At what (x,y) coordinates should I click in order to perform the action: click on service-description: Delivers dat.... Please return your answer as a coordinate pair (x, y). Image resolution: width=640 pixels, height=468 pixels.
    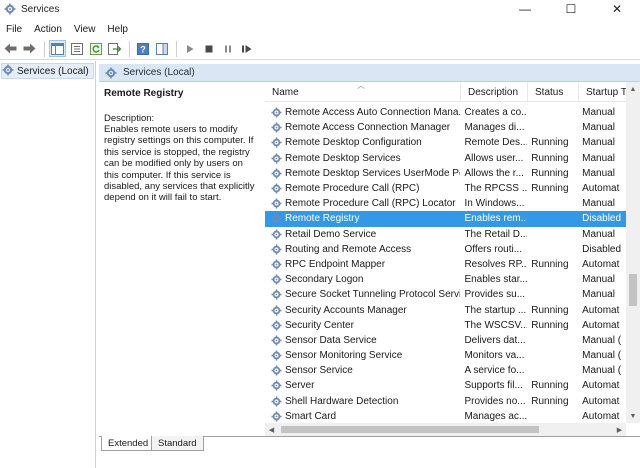
    Looking at the image, I should click on (495, 340).